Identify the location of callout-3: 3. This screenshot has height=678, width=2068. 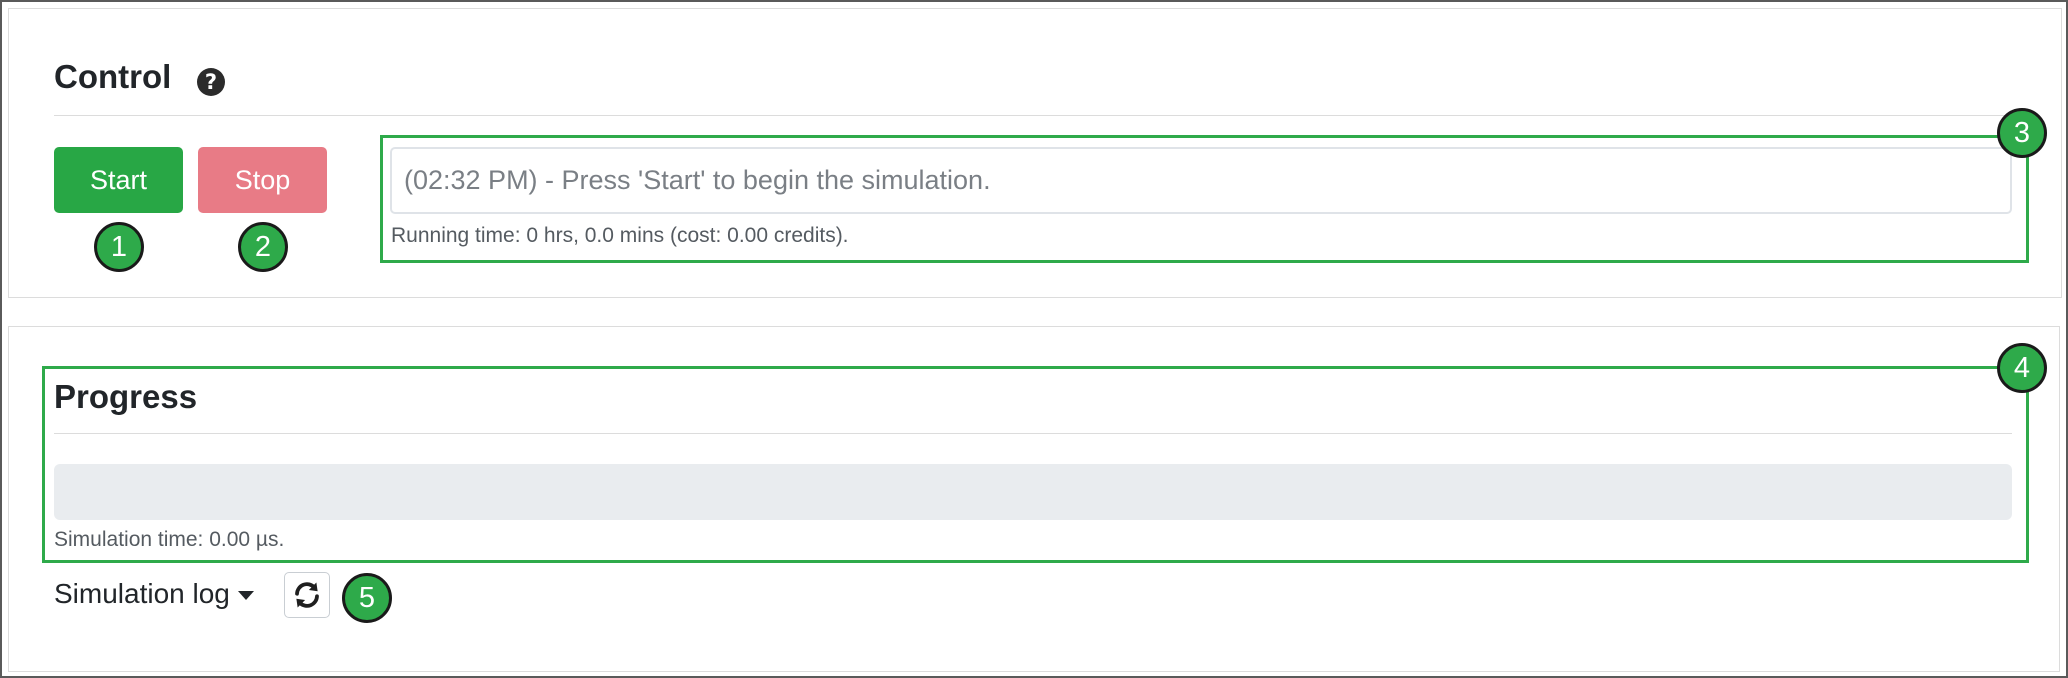
(2022, 133).